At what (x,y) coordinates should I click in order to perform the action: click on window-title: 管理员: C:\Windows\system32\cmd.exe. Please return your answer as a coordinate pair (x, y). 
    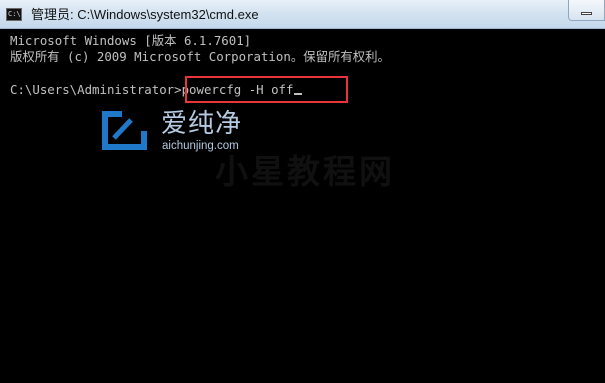
    Looking at the image, I should click on (145, 14).